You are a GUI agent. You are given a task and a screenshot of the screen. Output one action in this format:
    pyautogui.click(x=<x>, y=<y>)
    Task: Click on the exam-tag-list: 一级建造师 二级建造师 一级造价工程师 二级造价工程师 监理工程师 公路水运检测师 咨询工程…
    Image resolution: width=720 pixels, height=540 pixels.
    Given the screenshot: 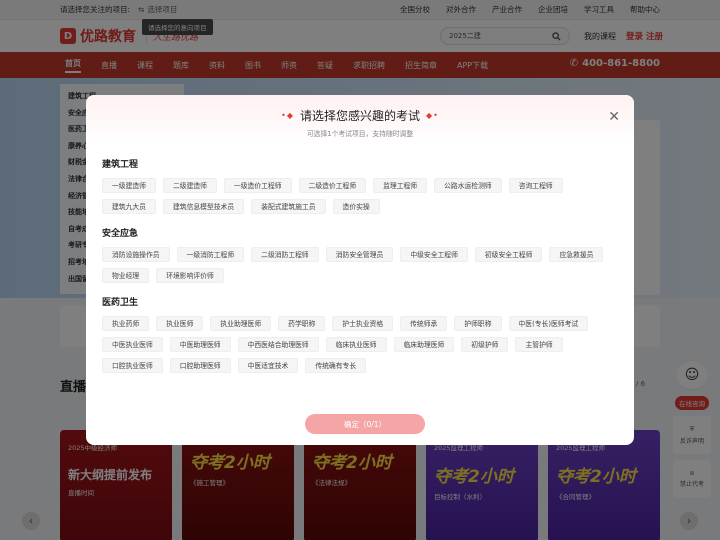 What is the action you would take?
    pyautogui.click(x=360, y=196)
    